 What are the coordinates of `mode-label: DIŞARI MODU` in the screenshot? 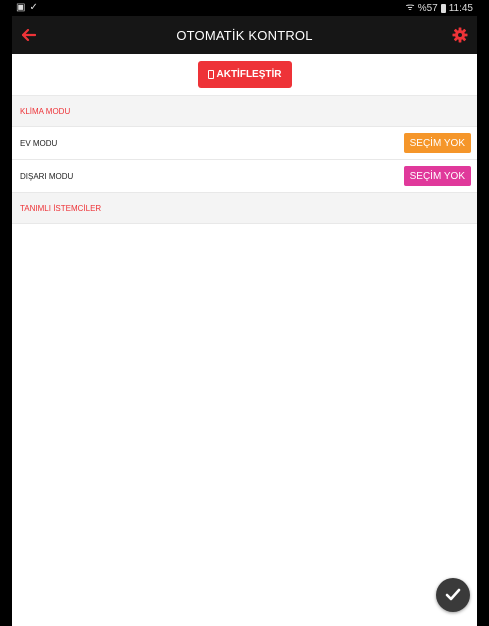 It's located at (47, 176).